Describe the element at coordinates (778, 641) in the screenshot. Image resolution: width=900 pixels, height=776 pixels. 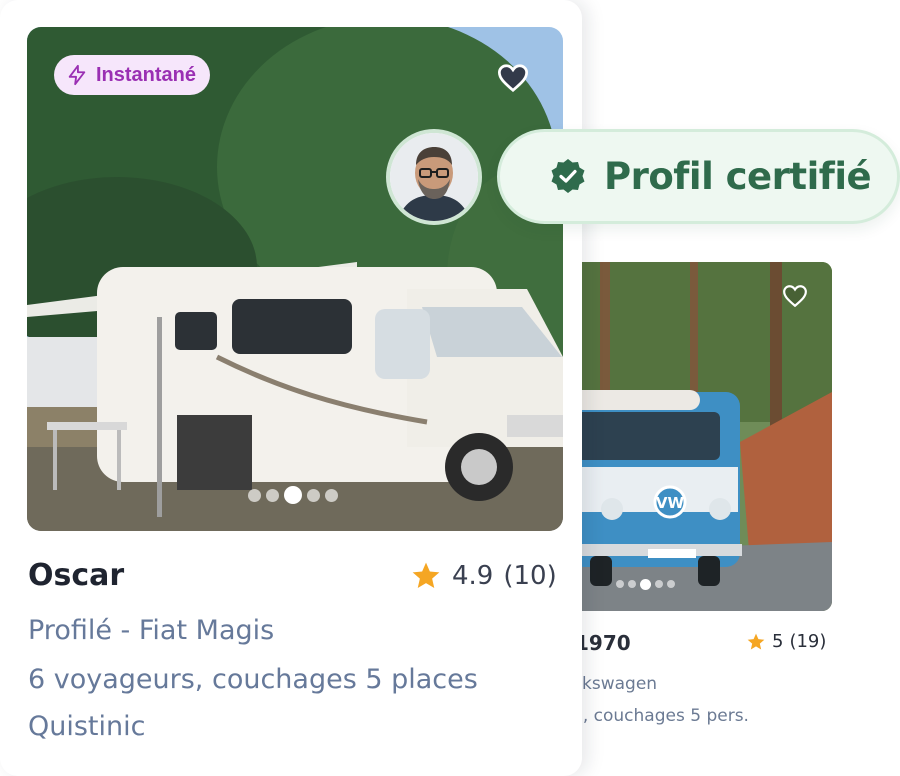
I see `rating-value: 5` at that location.